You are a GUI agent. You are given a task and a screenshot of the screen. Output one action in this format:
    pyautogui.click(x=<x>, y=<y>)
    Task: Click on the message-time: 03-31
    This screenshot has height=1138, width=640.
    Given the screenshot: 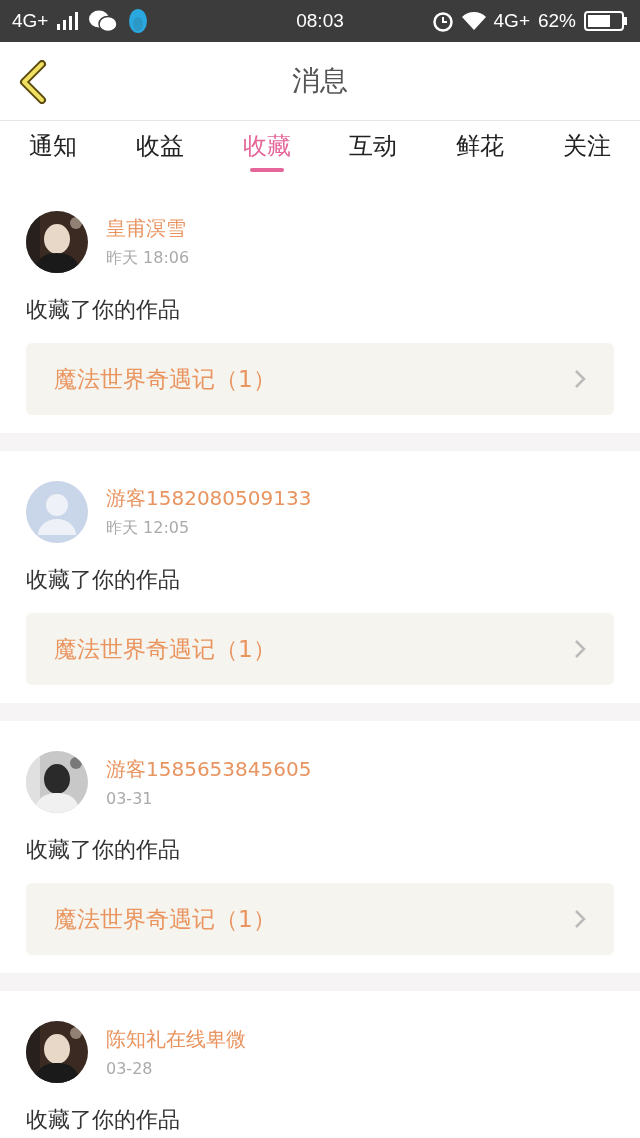 What is the action you would take?
    pyautogui.click(x=130, y=798)
    